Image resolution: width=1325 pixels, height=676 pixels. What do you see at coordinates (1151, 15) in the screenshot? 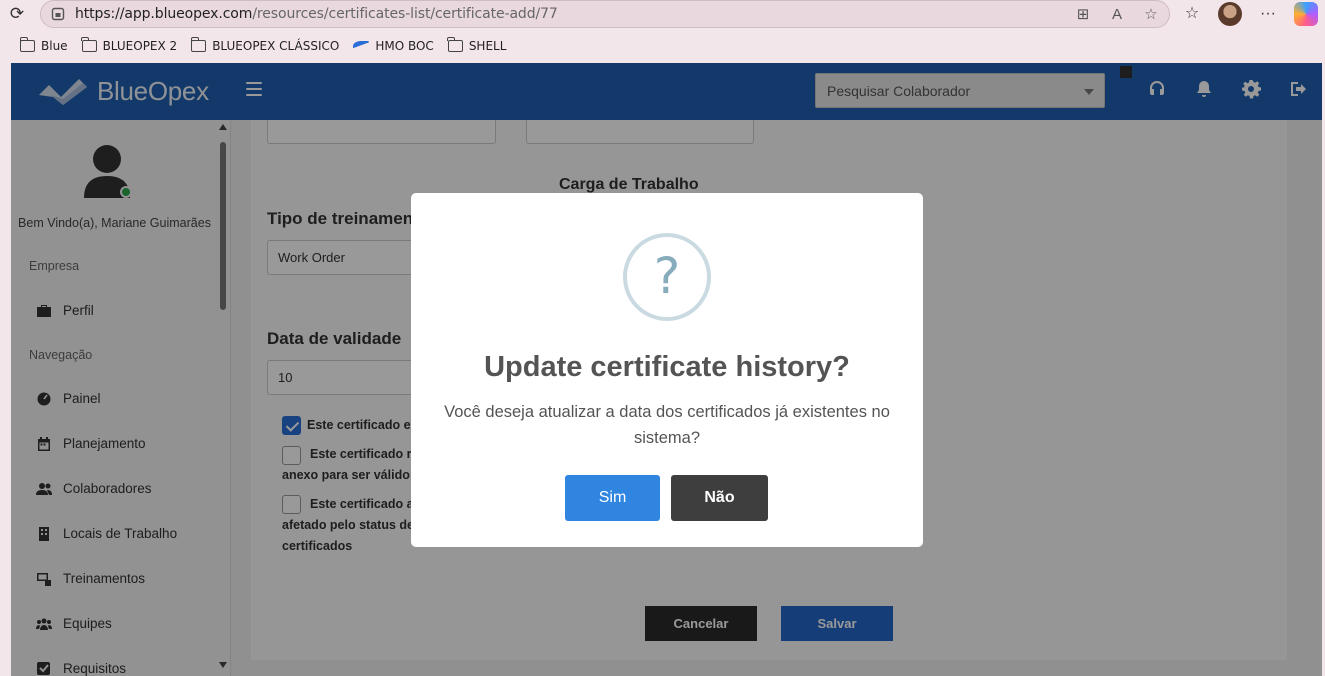
I see `favorite-star-icon: ☆` at bounding box center [1151, 15].